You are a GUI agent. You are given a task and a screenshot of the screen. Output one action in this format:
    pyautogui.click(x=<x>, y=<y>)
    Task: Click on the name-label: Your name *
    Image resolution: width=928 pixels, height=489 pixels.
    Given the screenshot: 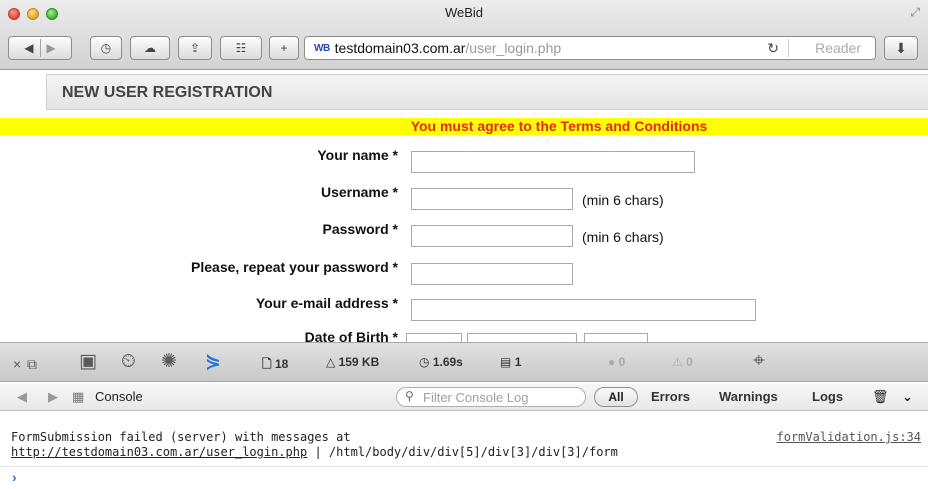 What is the action you would take?
    pyautogui.click(x=357, y=155)
    